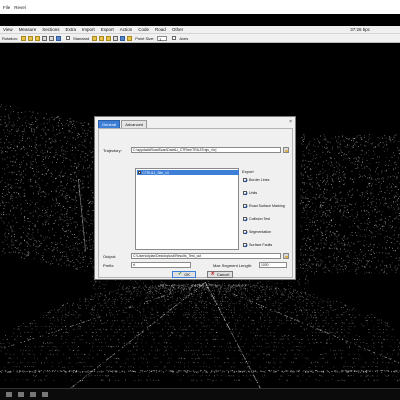 The image size is (400, 400). Describe the element at coordinates (24, 38) in the screenshot. I see `rotate-x-icon` at that location.